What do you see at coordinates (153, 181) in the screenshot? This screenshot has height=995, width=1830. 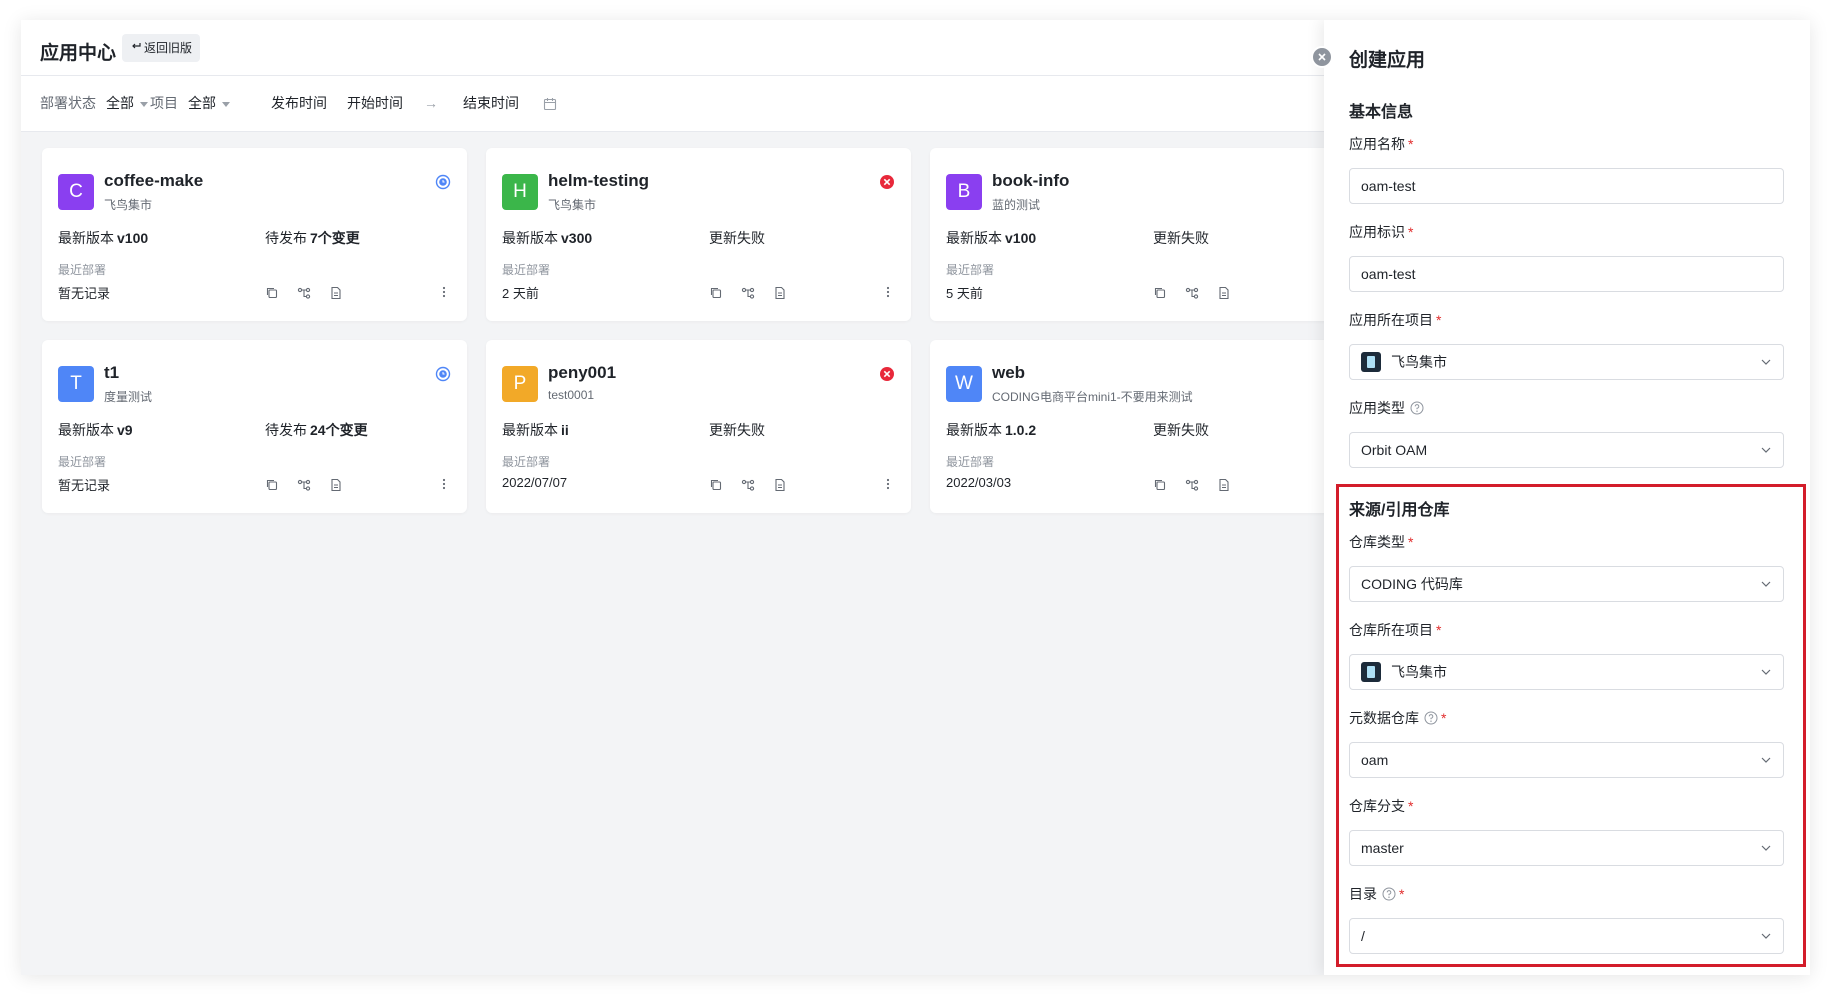 I see `app-name: coffee-make` at bounding box center [153, 181].